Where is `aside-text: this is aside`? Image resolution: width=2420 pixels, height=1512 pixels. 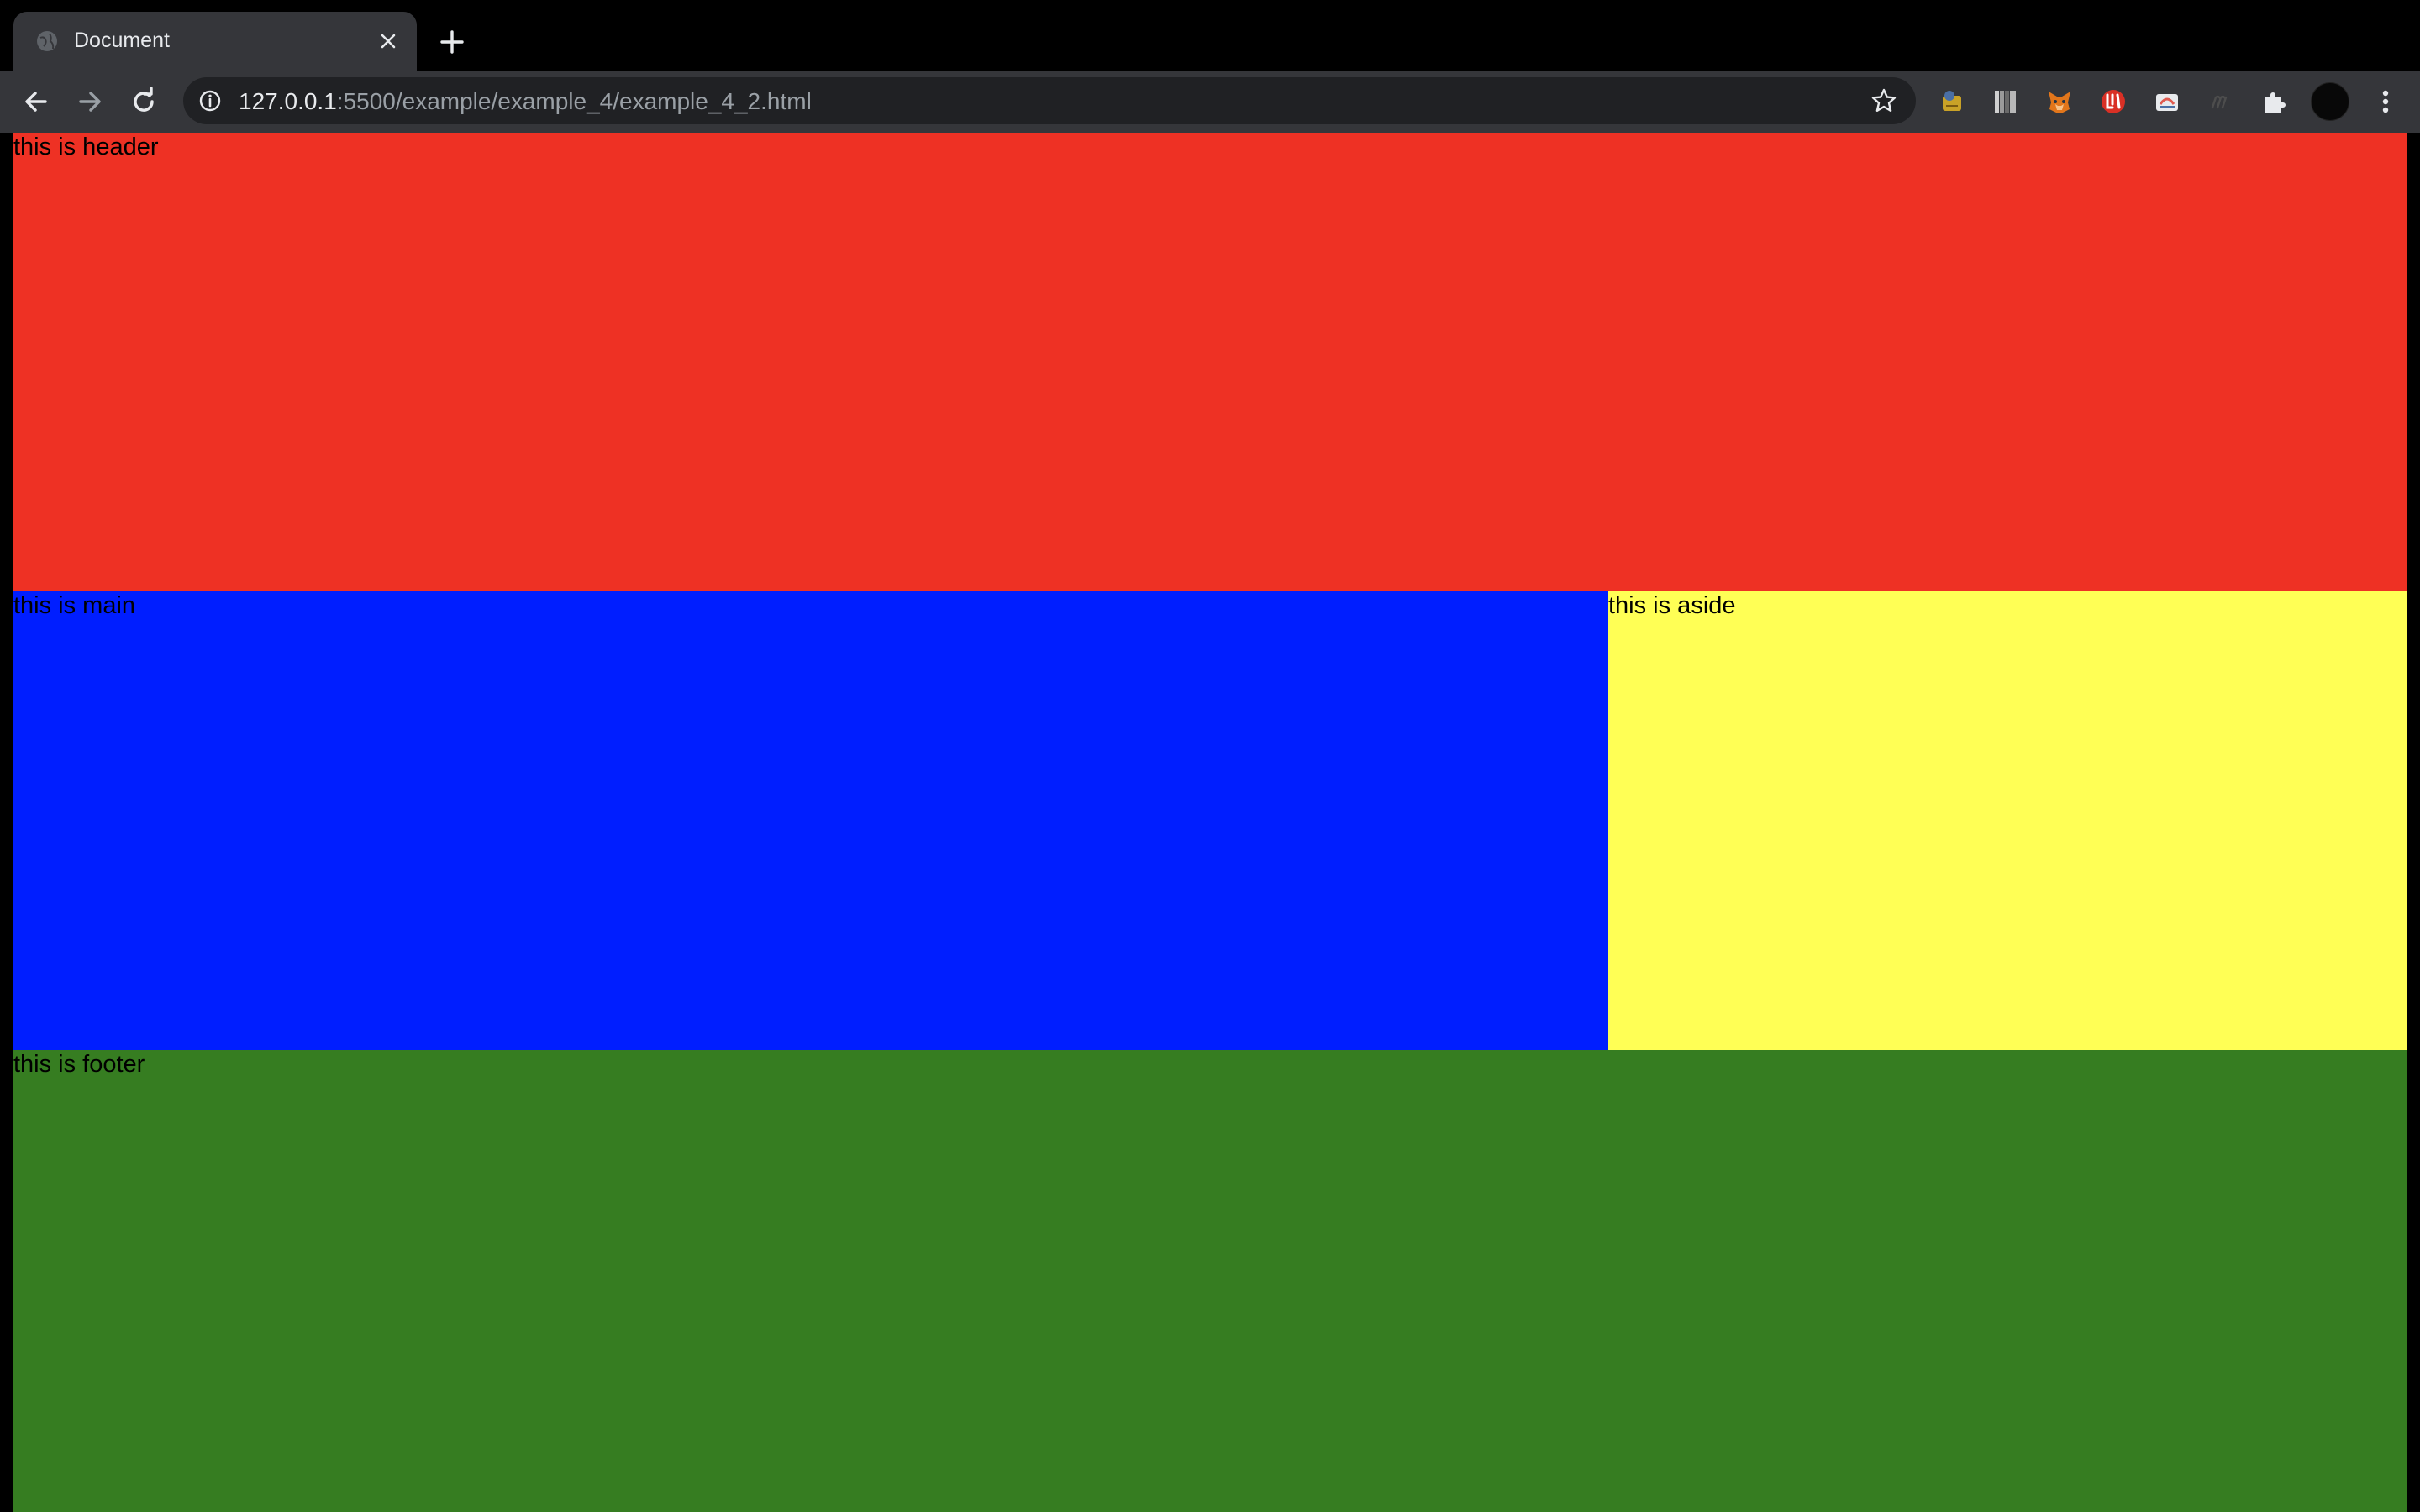 aside-text: this is aside is located at coordinates (1672, 605).